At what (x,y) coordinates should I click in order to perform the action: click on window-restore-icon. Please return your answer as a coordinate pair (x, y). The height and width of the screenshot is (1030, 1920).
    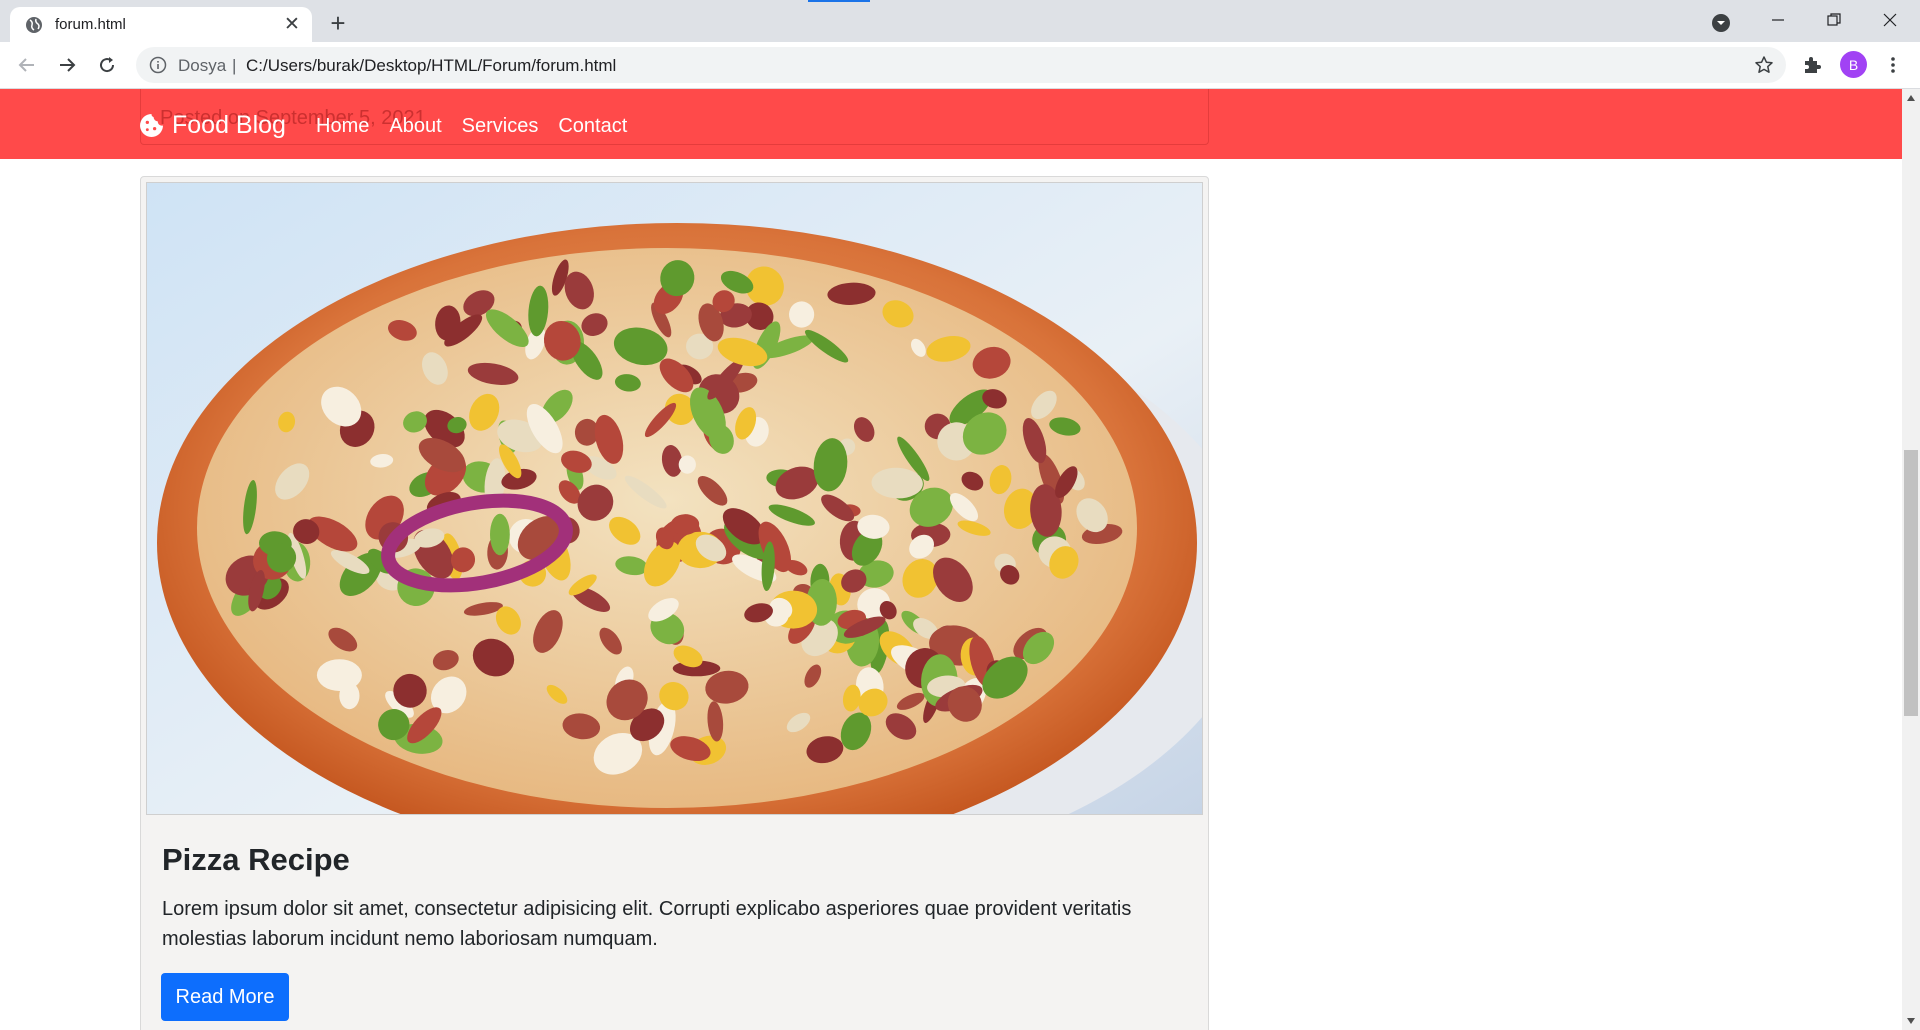
    Looking at the image, I should click on (1834, 20).